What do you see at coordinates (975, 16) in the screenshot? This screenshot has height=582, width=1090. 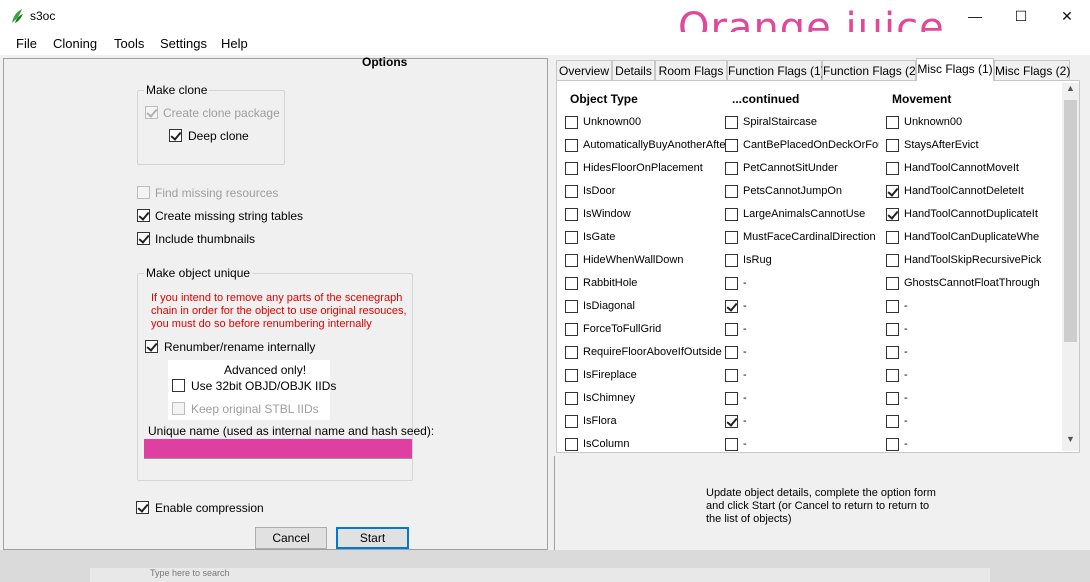 I see `minimize-button: —` at bounding box center [975, 16].